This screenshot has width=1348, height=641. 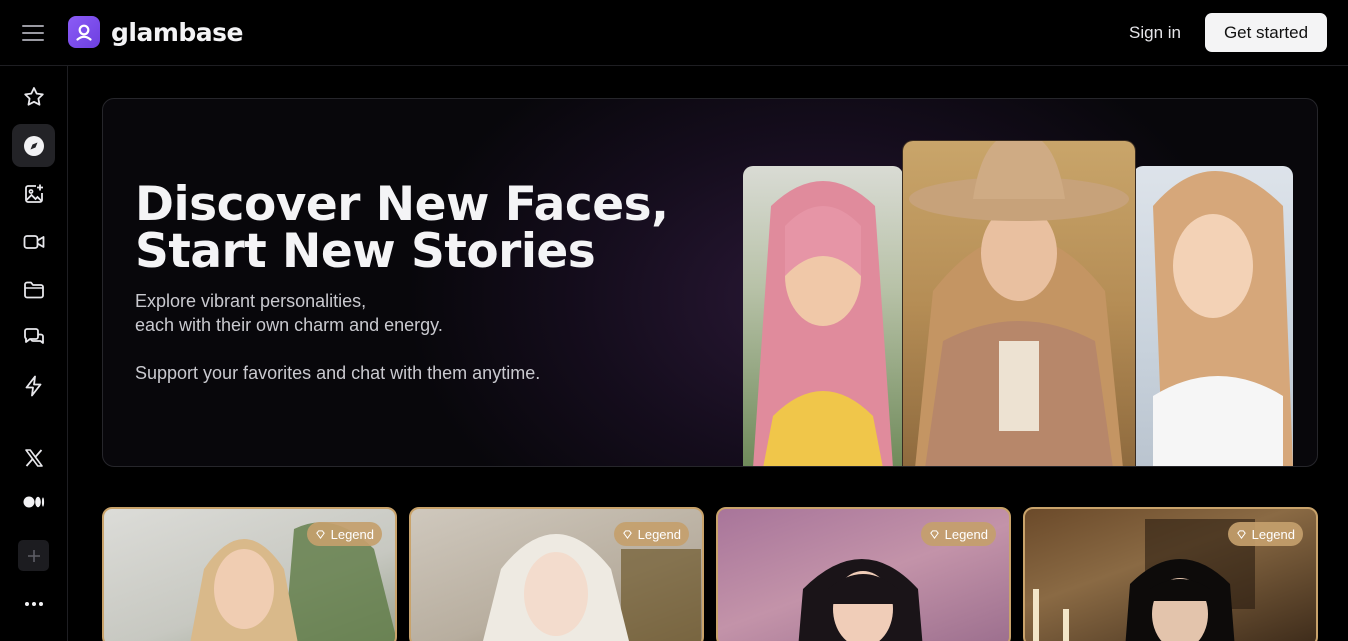 I want to click on brand-logo-icon, so click(x=84, y=32).